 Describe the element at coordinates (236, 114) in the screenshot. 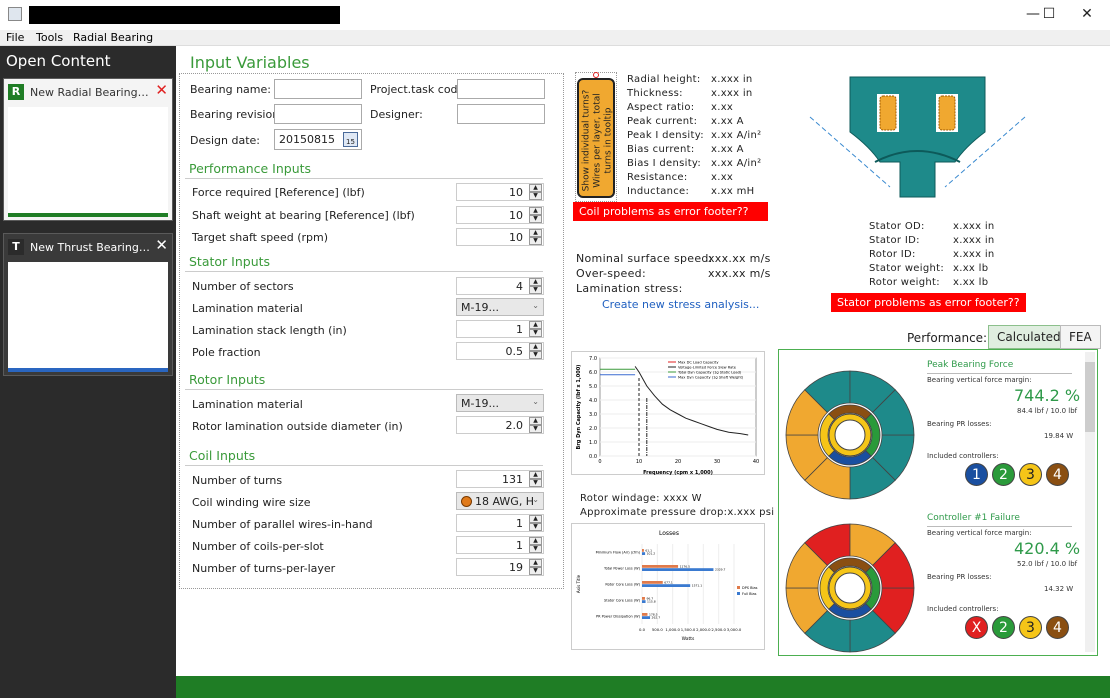

I see `bearing-revision-label: Bearing revision:` at that location.